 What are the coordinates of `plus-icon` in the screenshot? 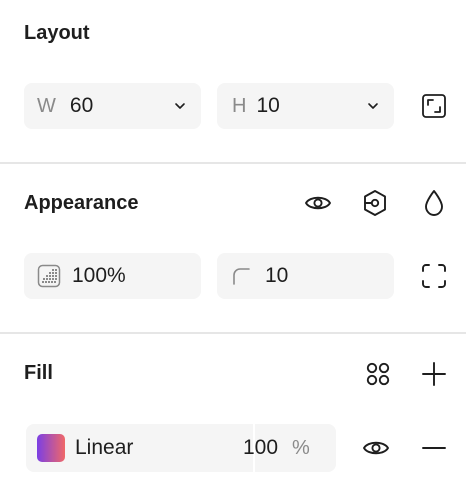 It's located at (434, 374).